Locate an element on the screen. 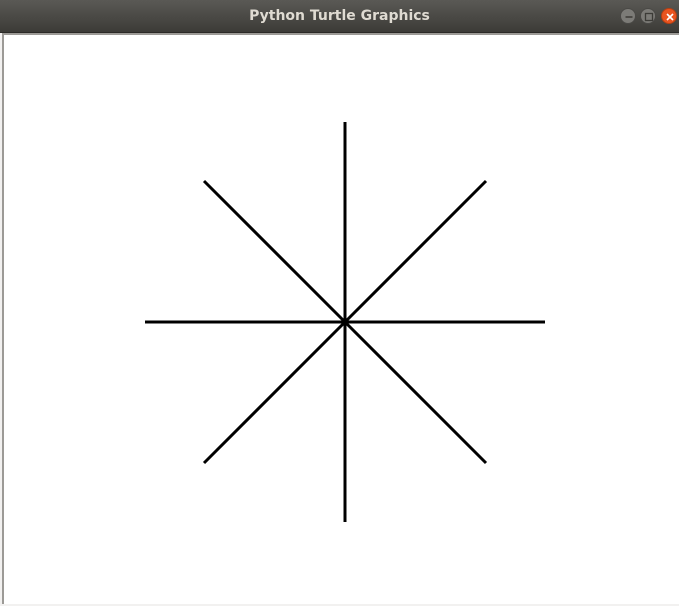 This screenshot has height=606, width=679. maximize-icon is located at coordinates (649, 17).